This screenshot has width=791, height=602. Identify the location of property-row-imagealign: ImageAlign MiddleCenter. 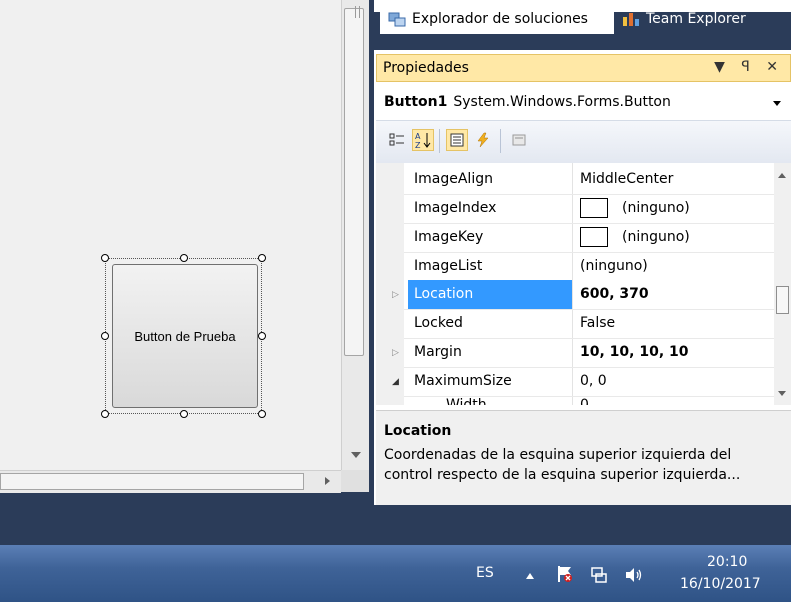
(575, 179).